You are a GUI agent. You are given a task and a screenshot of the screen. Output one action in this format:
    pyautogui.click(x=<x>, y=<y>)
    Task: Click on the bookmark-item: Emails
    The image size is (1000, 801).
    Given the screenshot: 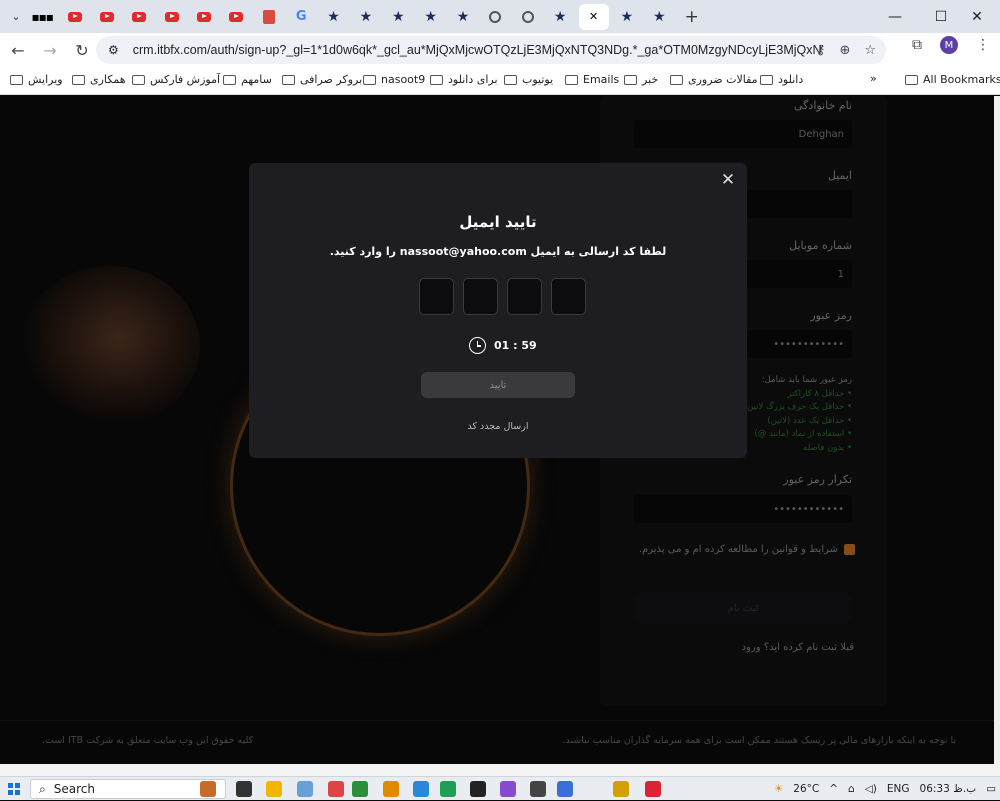 What is the action you would take?
    pyautogui.click(x=592, y=79)
    